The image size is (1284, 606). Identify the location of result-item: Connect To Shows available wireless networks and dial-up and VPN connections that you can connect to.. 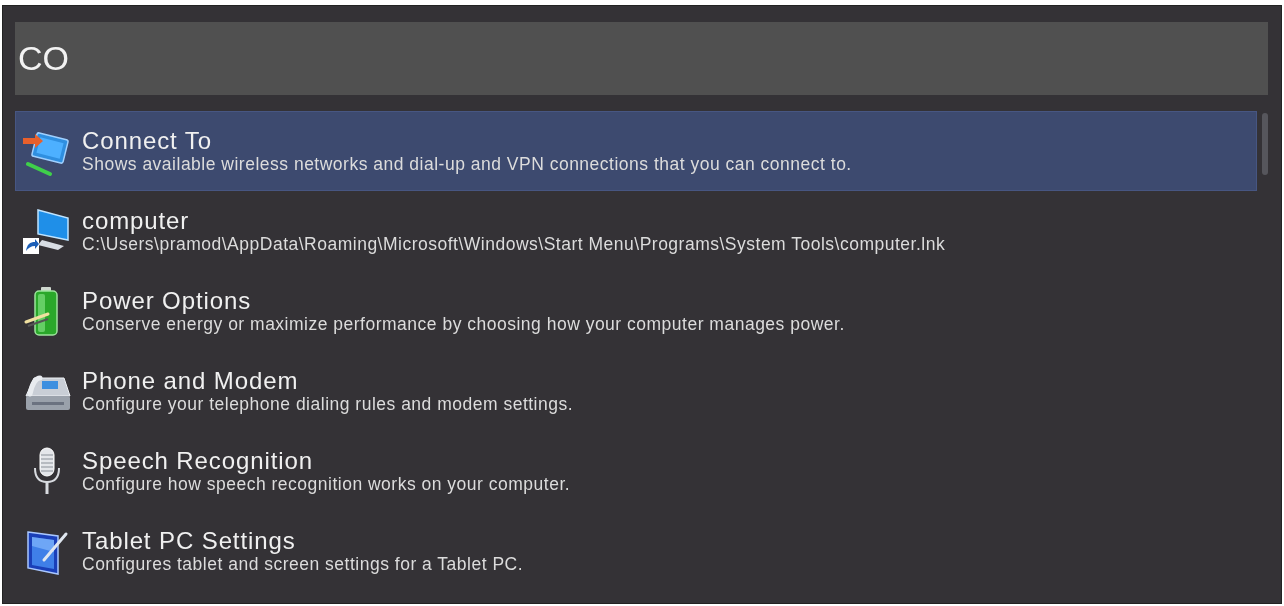
(636, 151).